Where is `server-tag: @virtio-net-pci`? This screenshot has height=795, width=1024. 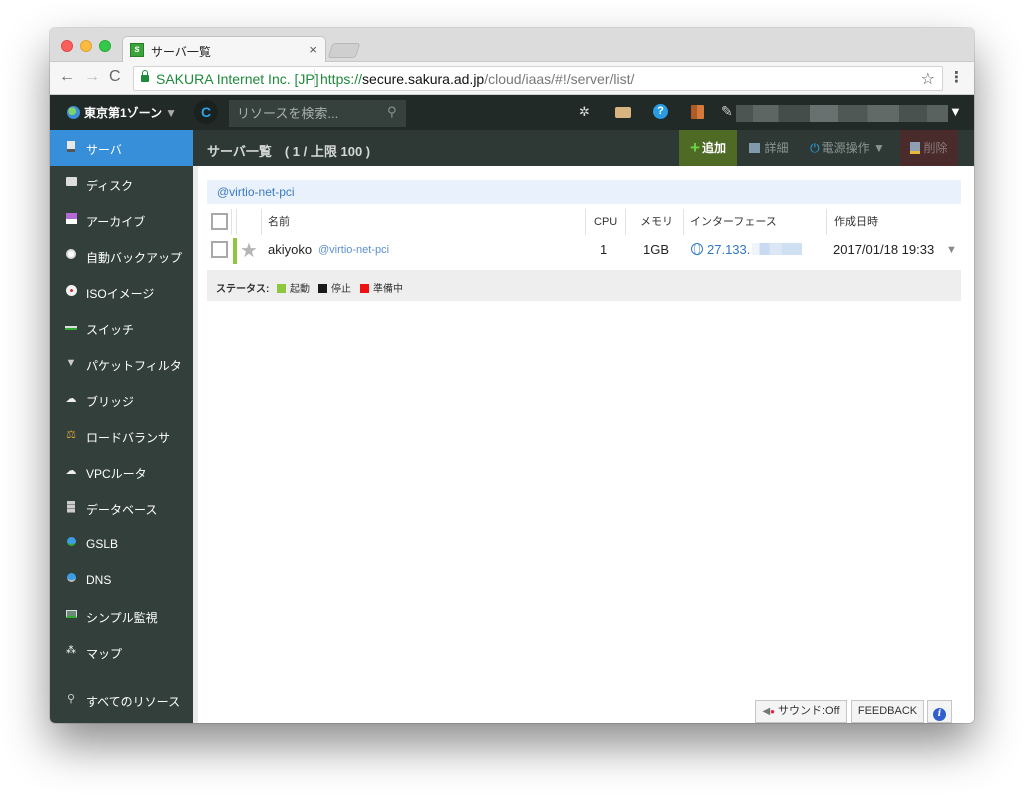
server-tag: @virtio-net-pci is located at coordinates (353, 250).